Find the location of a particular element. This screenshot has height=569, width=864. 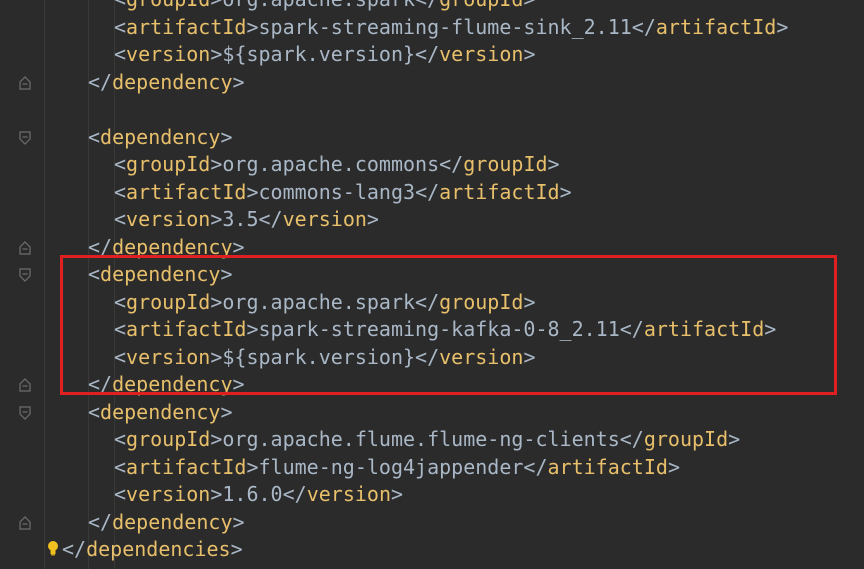

line-content: </dependency> is located at coordinates (153, 385).